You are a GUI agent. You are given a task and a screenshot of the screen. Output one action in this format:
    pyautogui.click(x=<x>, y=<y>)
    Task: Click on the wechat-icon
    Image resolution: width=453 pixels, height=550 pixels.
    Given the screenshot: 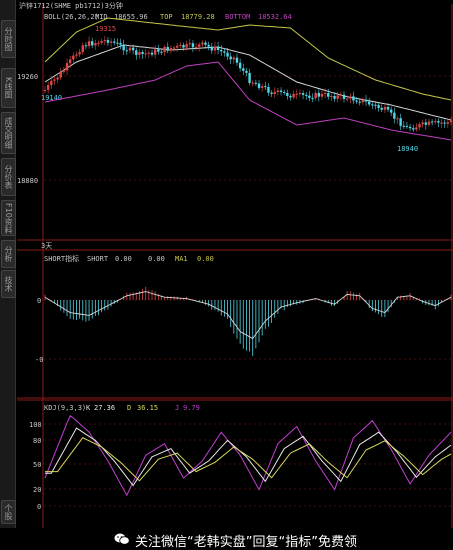 What is the action you would take?
    pyautogui.click(x=122, y=539)
    